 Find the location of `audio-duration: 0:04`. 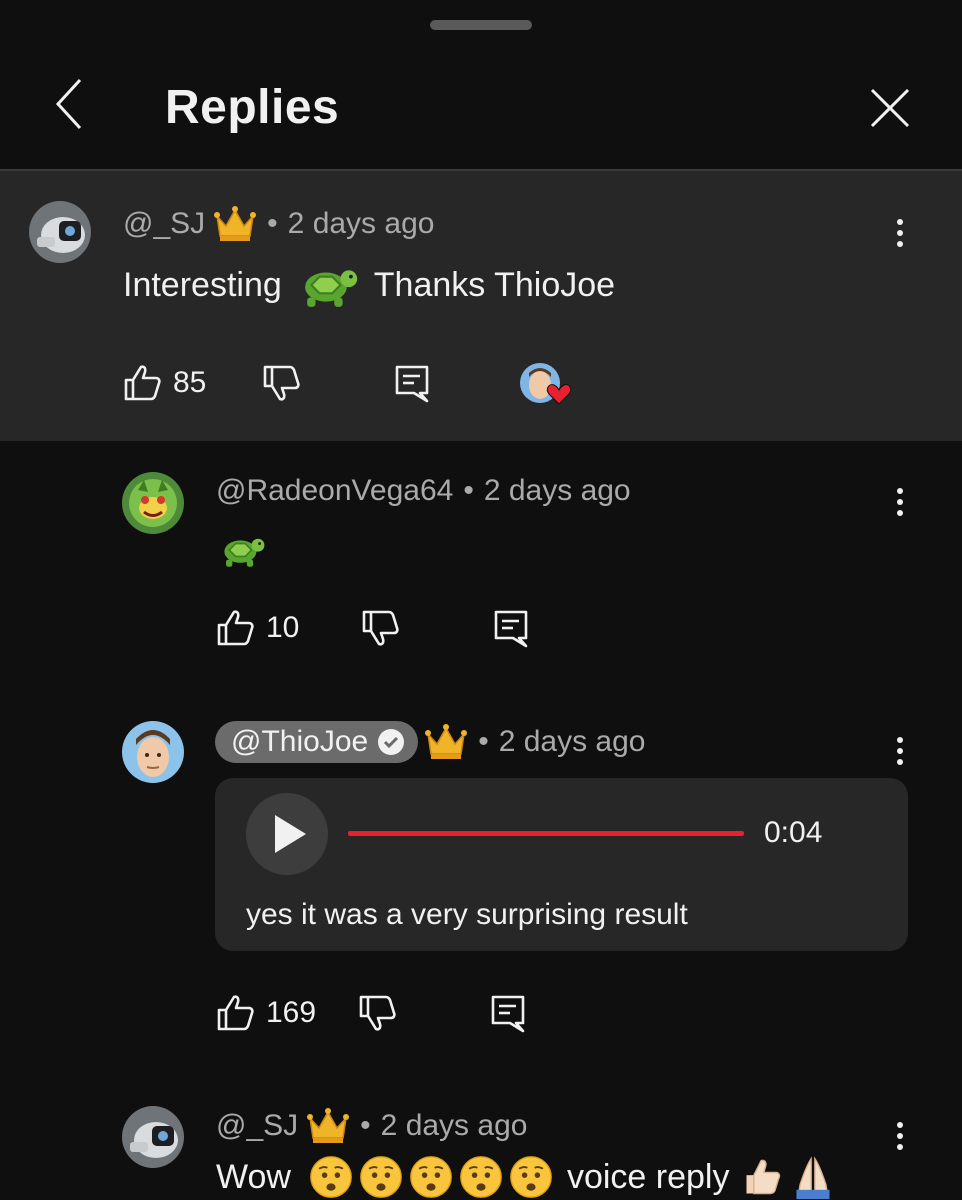

audio-duration: 0:04 is located at coordinates (793, 832).